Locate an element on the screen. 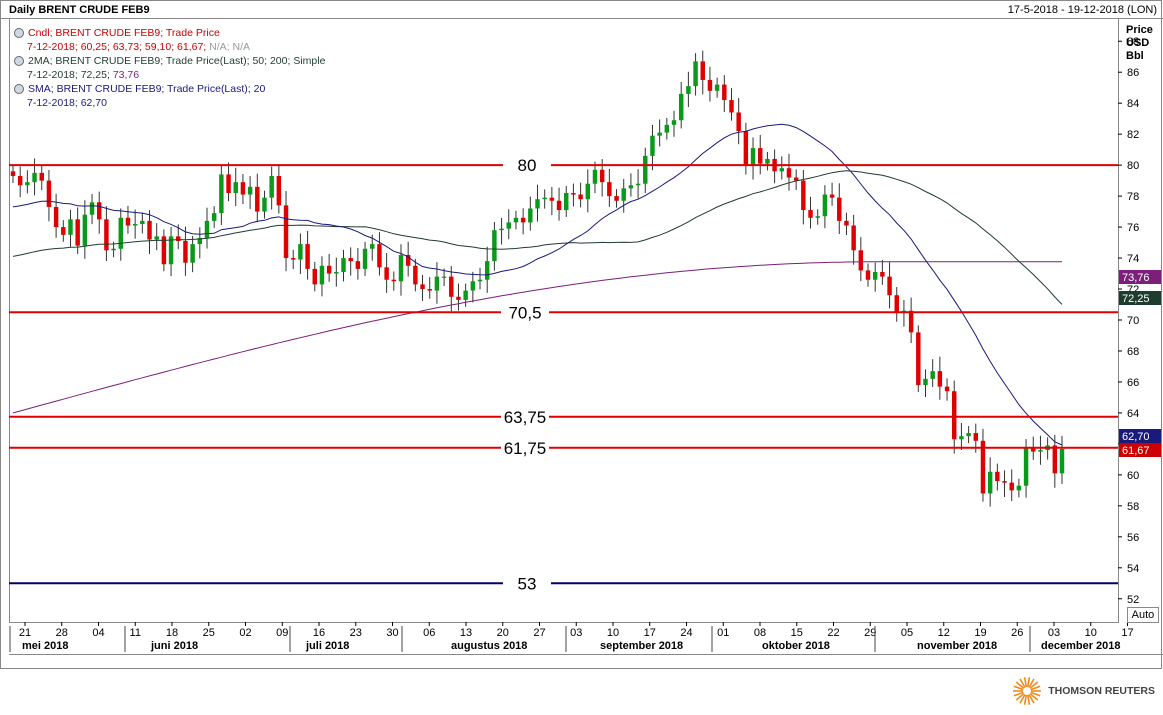 Image resolution: width=1163 pixels, height=715 pixels. logo-ray is located at coordinates (1026, 699).